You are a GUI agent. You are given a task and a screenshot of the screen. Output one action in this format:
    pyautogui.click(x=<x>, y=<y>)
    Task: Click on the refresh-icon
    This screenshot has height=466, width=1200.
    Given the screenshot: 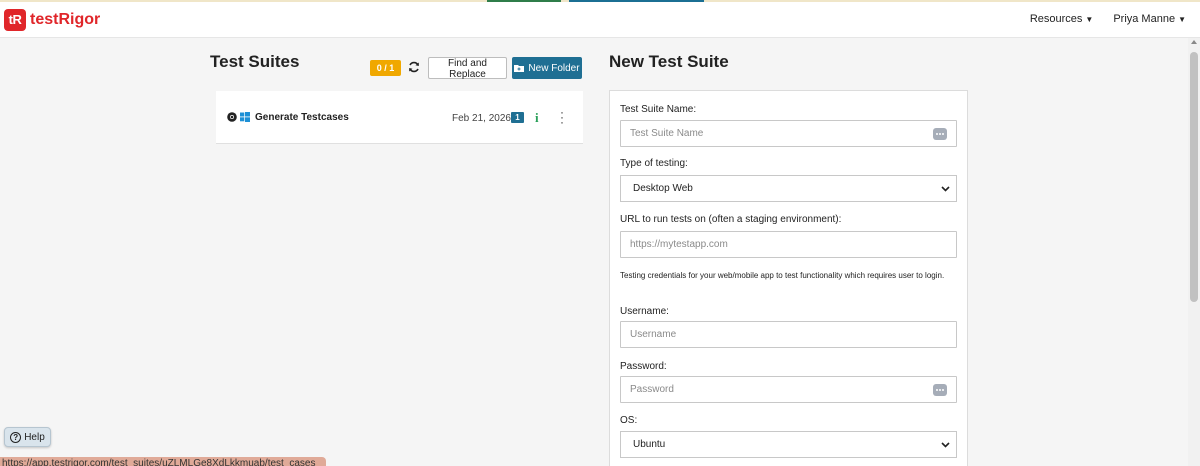 What is the action you would take?
    pyautogui.click(x=414, y=67)
    